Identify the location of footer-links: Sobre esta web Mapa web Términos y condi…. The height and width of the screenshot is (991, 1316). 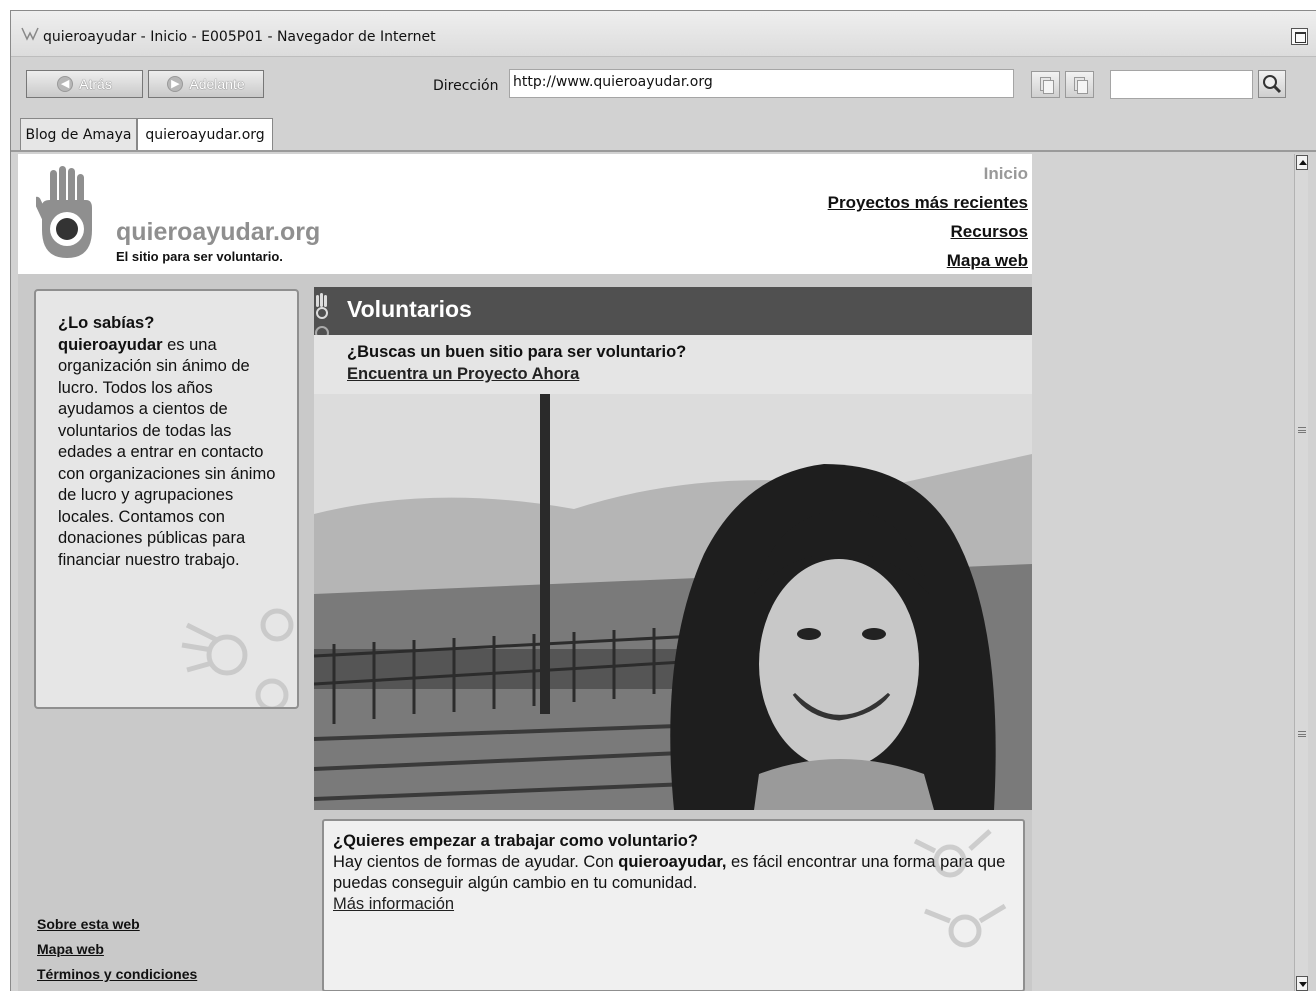
(117, 944).